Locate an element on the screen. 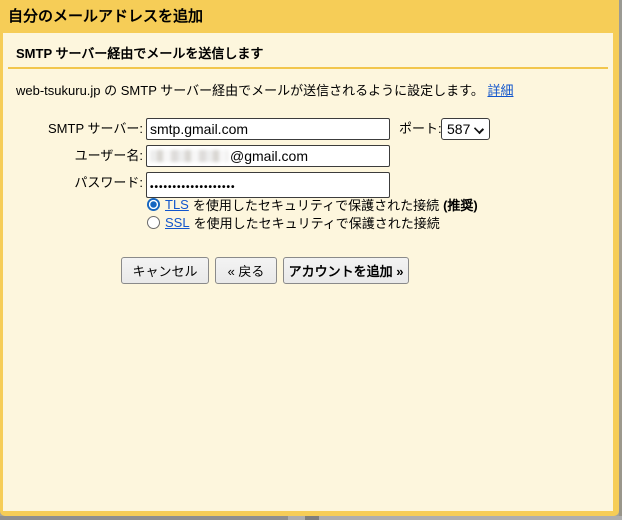 This screenshot has width=622, height=520. details-link: 詳細 is located at coordinates (500, 90).